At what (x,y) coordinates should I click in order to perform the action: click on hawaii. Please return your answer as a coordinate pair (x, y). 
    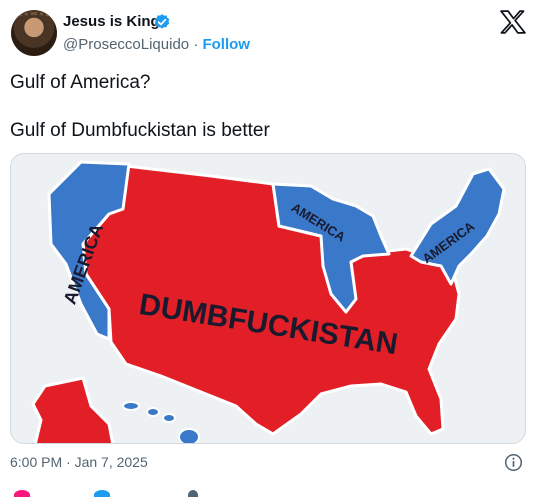
    Looking at the image, I should click on (161, 422).